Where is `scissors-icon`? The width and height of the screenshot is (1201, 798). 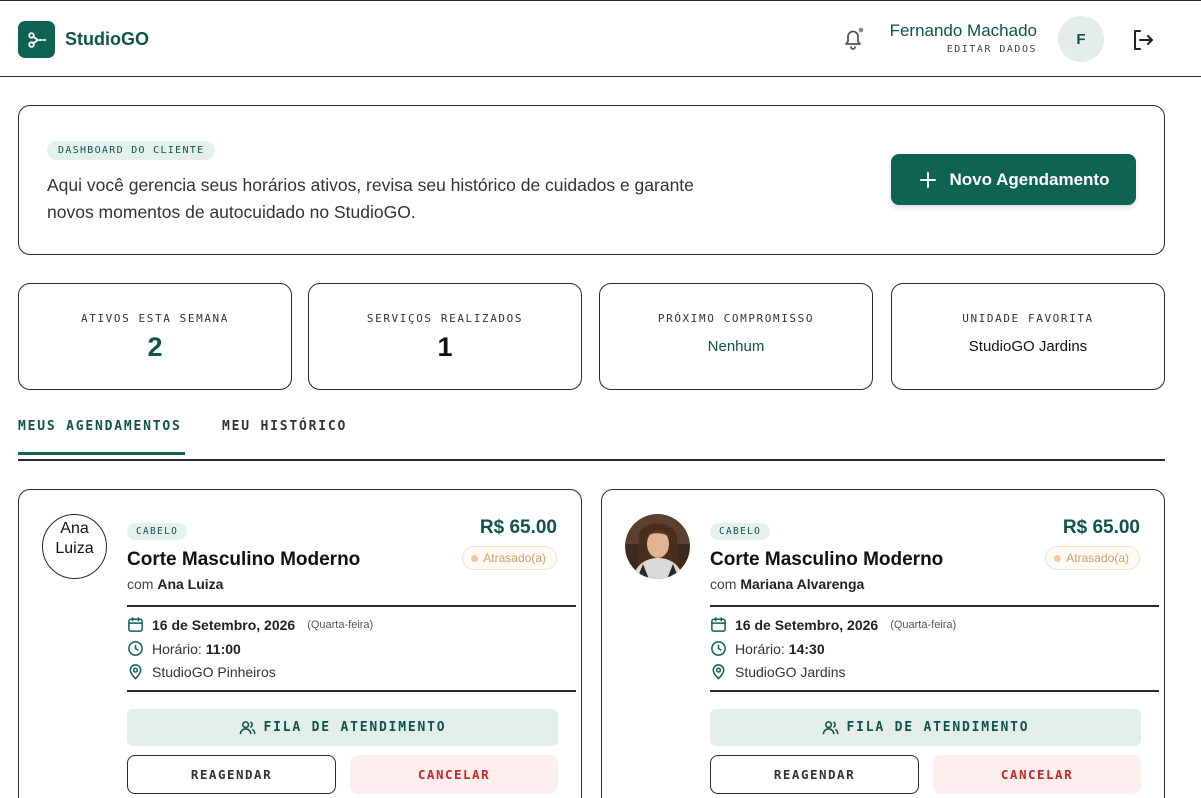
scissors-icon is located at coordinates (36, 39).